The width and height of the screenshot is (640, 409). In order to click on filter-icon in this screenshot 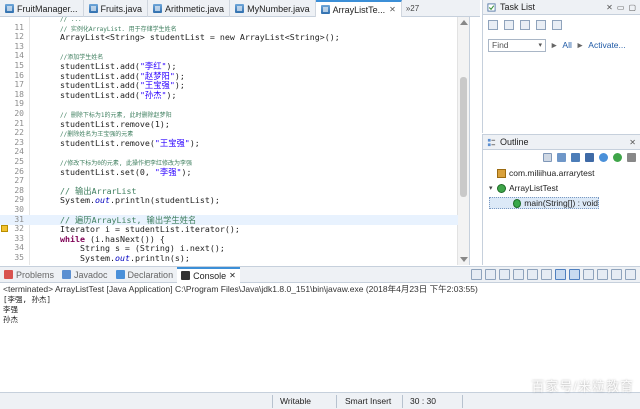, I will do `click(525, 25)`.